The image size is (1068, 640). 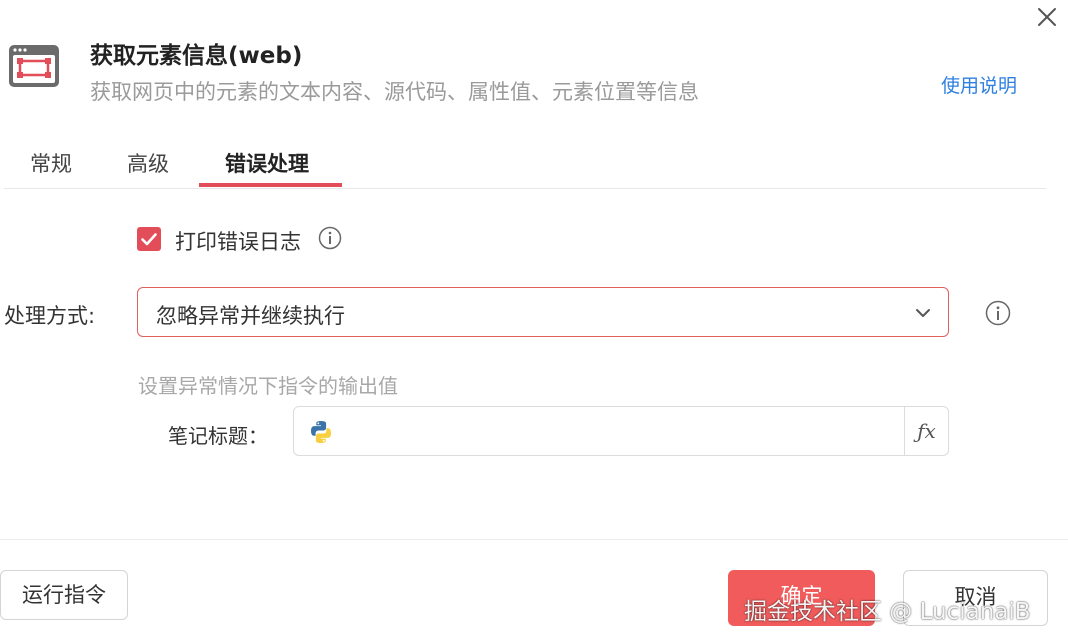 I want to click on help-link: 使用说明, so click(x=979, y=84).